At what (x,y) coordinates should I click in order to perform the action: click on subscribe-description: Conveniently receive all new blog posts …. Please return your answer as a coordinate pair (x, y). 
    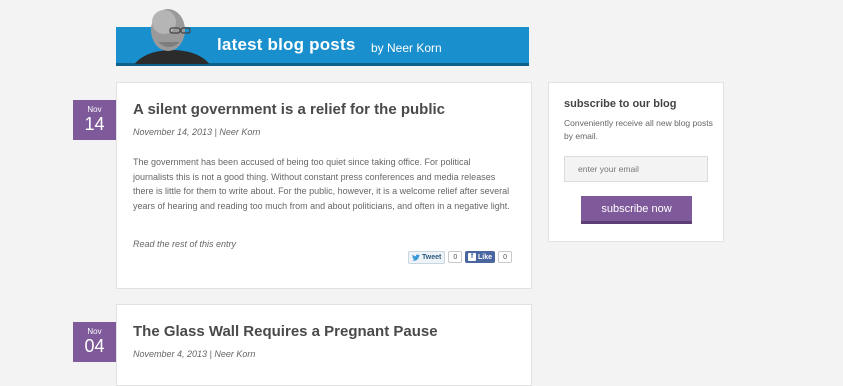
    Looking at the image, I should click on (638, 129).